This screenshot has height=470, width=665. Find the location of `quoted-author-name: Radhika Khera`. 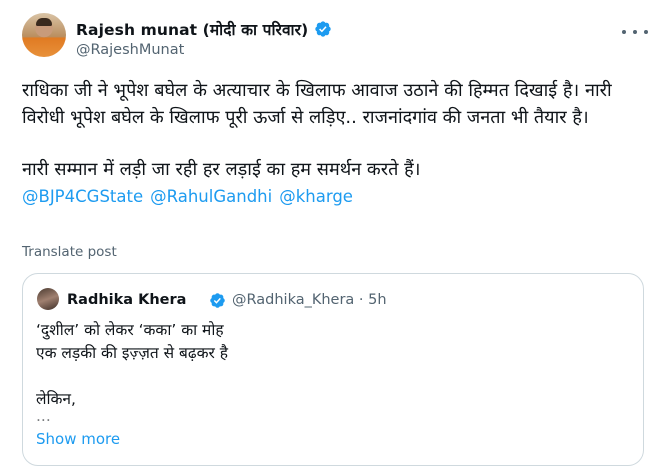

quoted-author-name: Radhika Khera is located at coordinates (126, 300).